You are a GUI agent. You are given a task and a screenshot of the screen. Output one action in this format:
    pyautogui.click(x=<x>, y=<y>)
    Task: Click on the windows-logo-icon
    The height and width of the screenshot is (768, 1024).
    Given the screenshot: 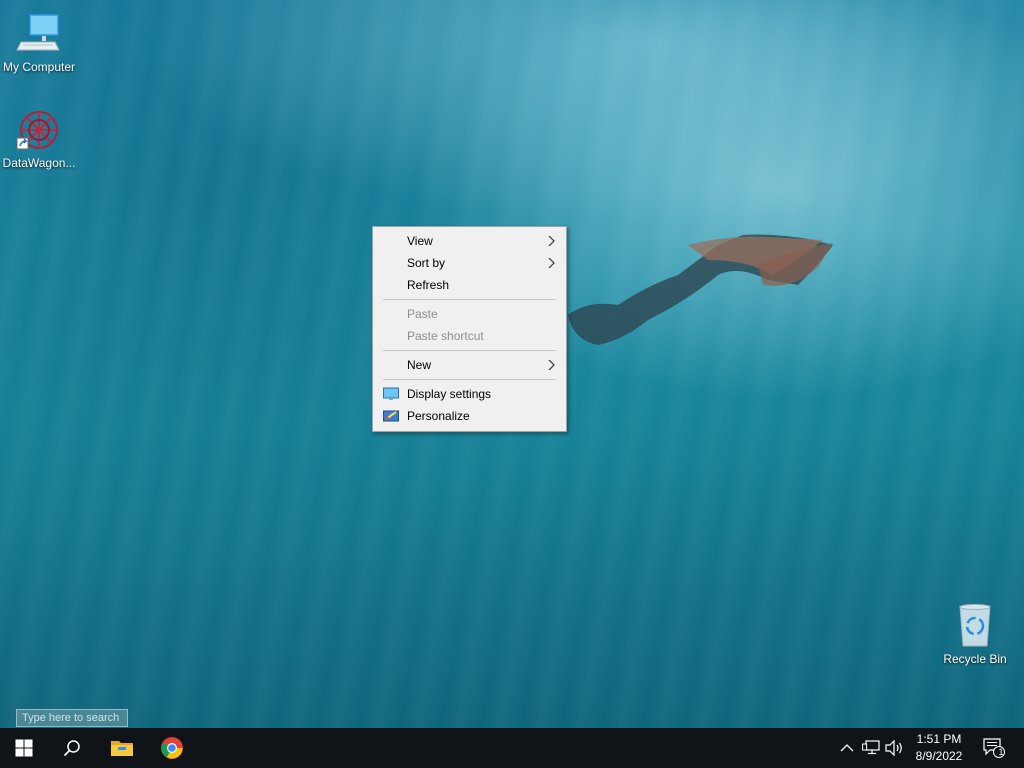 What is the action you would take?
    pyautogui.click(x=24, y=748)
    